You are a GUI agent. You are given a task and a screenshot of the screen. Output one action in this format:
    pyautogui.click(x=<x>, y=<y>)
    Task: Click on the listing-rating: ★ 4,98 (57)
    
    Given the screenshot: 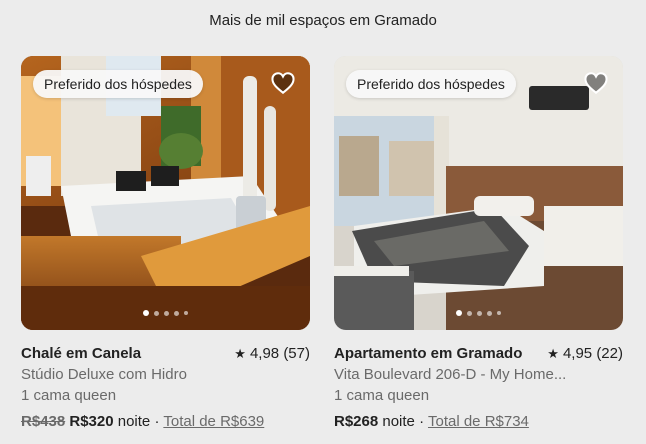 What is the action you would take?
    pyautogui.click(x=272, y=353)
    